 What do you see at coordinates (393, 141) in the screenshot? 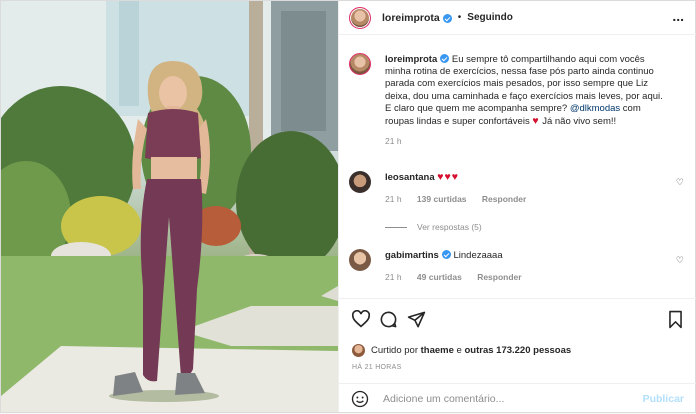
I see `caption-time: 21 h` at bounding box center [393, 141].